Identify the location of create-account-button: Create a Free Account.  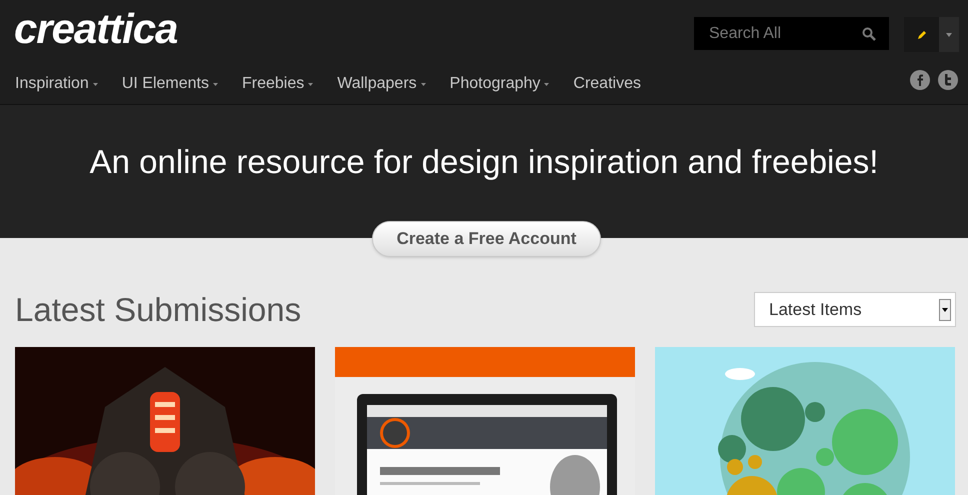
(486, 239).